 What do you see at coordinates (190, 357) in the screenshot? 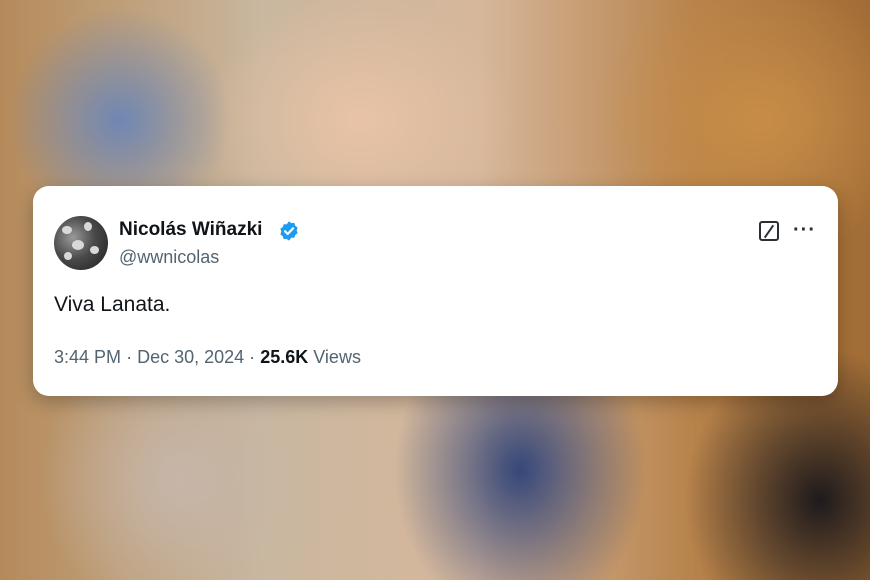
I see `tweet-date: Dec 30, 2024` at bounding box center [190, 357].